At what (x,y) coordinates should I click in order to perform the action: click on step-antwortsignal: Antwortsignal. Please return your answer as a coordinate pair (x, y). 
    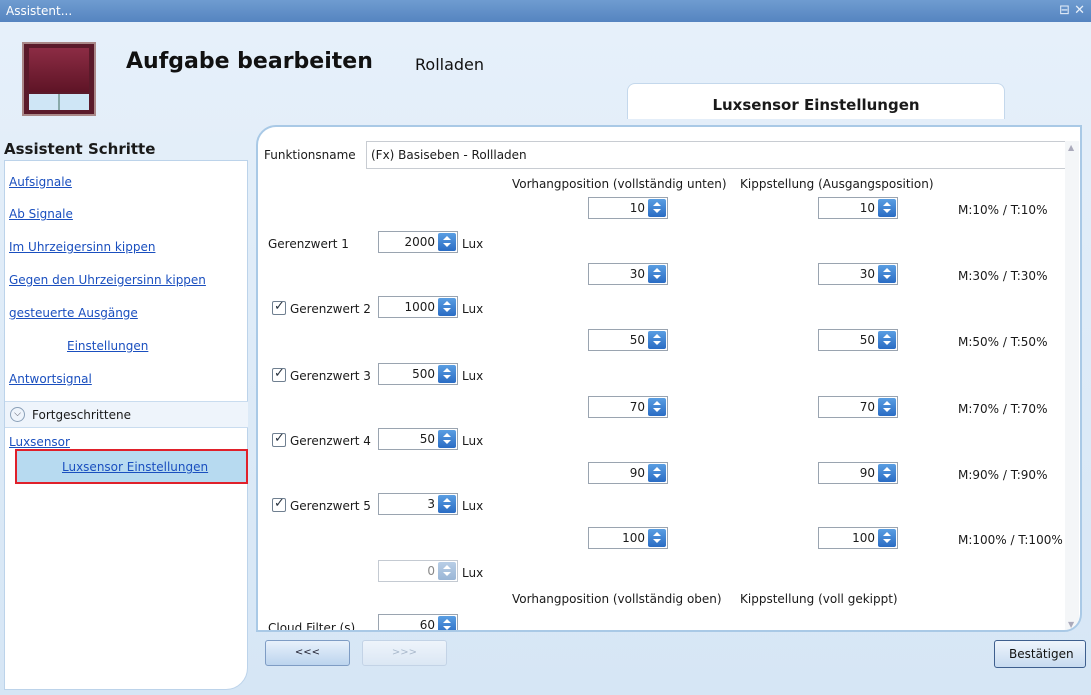
    Looking at the image, I should click on (50, 379).